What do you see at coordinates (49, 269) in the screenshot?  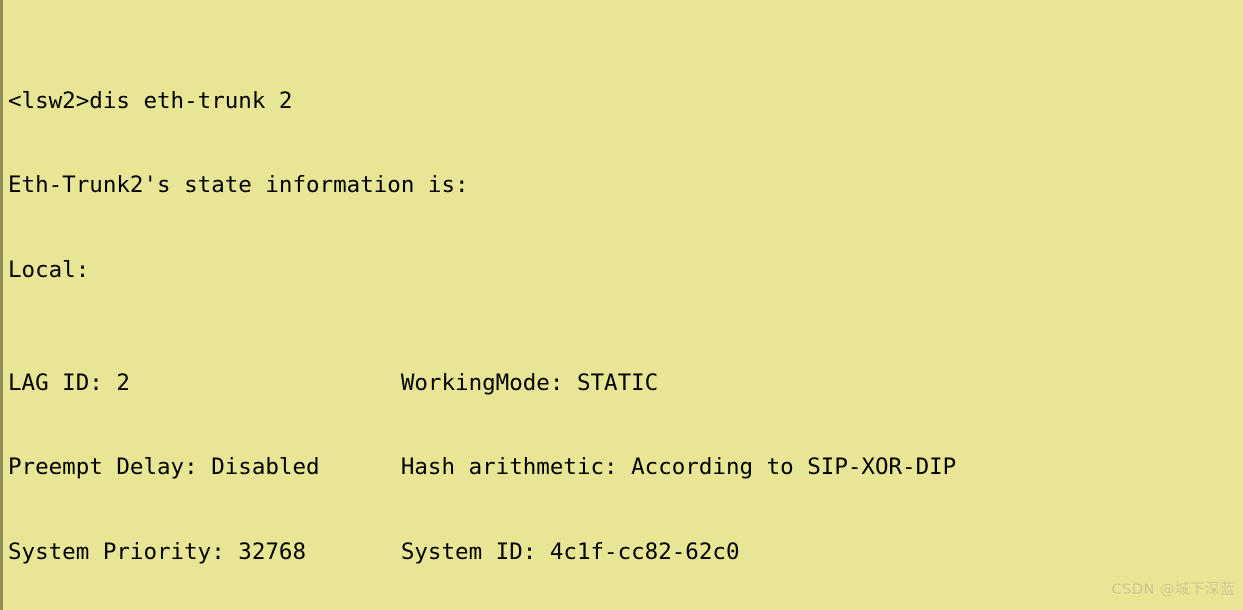 I see `local-section-label: Local:` at bounding box center [49, 269].